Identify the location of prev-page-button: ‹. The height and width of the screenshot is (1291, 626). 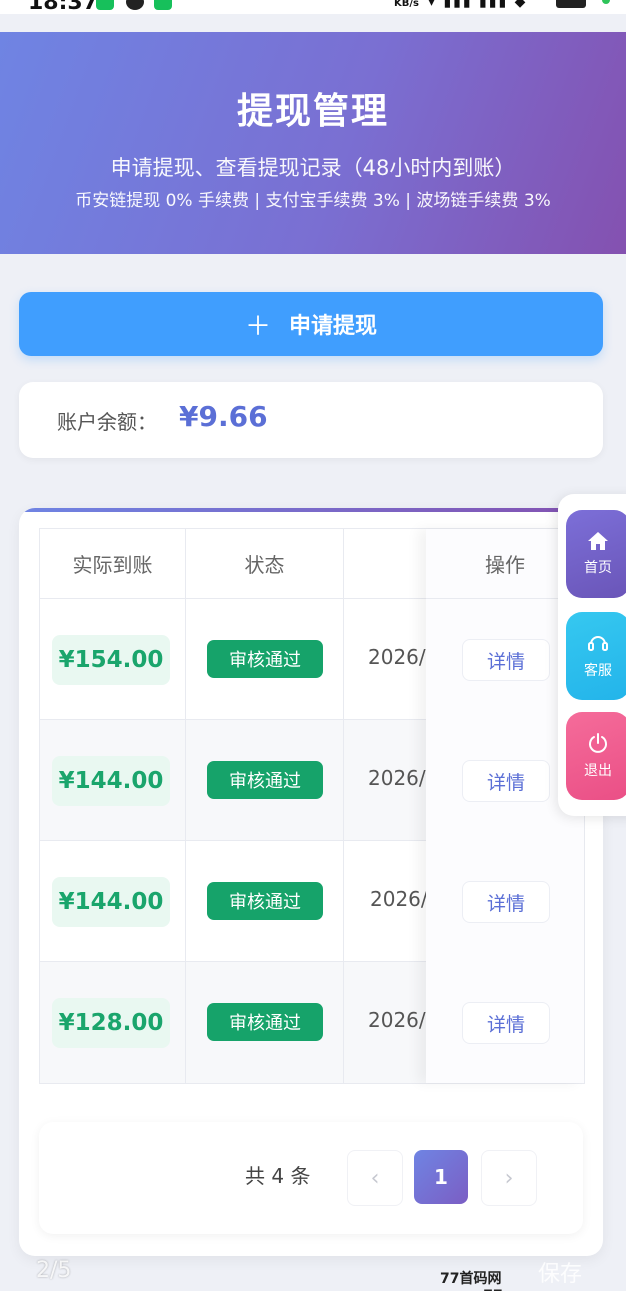
(375, 1178).